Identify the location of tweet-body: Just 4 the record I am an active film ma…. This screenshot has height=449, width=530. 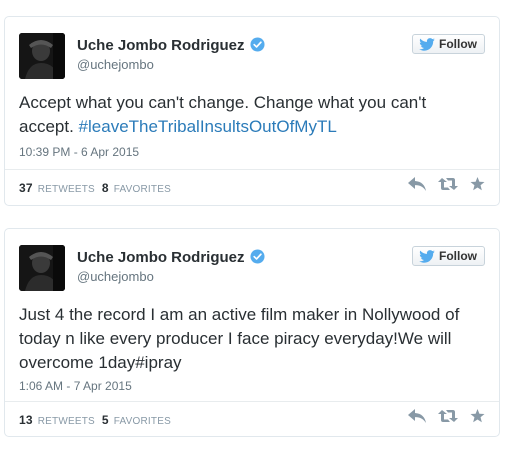
(239, 338).